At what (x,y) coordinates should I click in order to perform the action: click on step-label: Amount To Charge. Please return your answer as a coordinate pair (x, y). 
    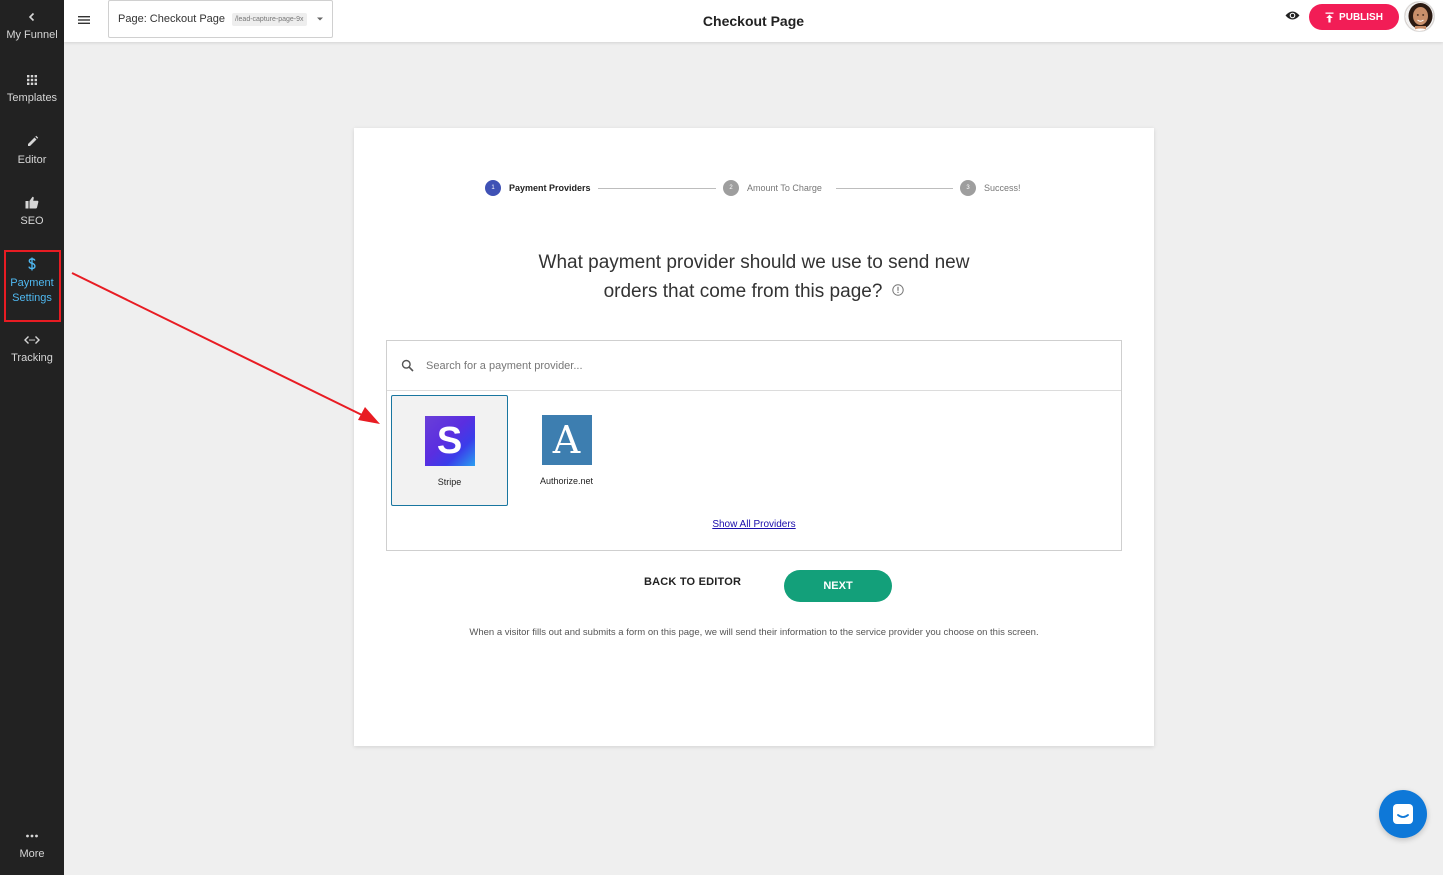
    Looking at the image, I should click on (784, 188).